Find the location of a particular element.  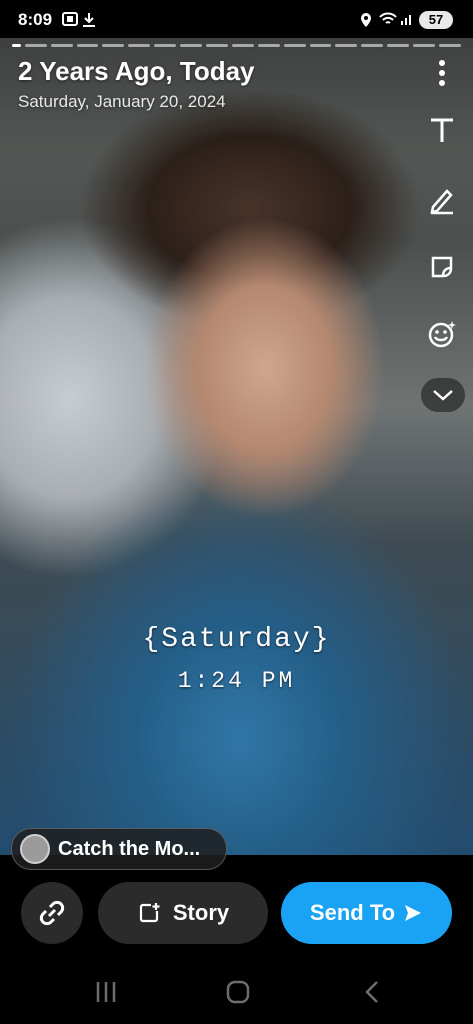

system-nav-bar is located at coordinates (236, 997).